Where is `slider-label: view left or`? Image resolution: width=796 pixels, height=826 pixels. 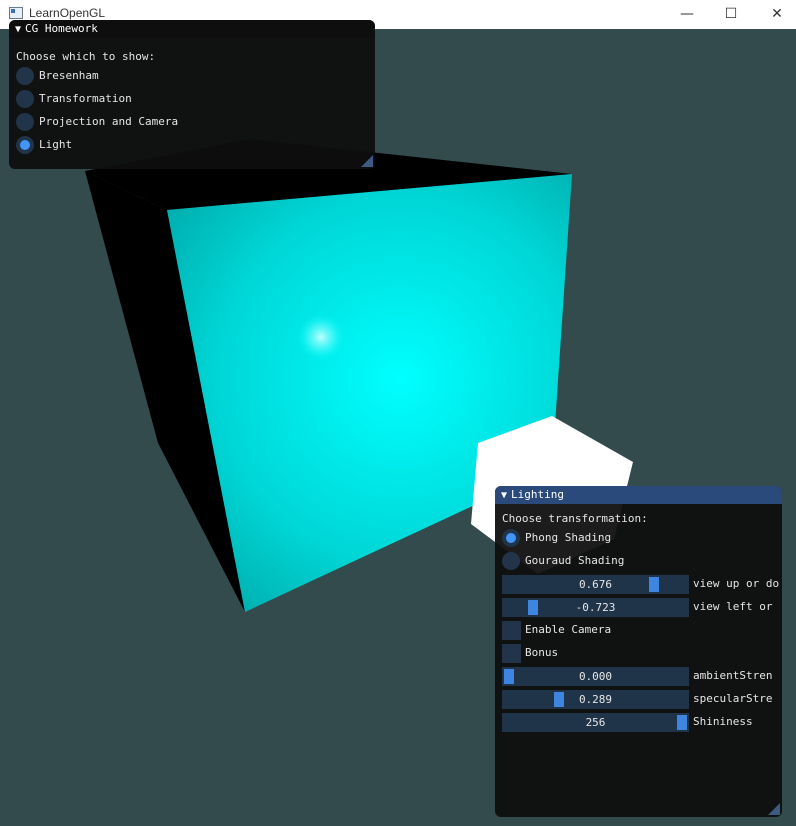
slider-label: view left or is located at coordinates (733, 606).